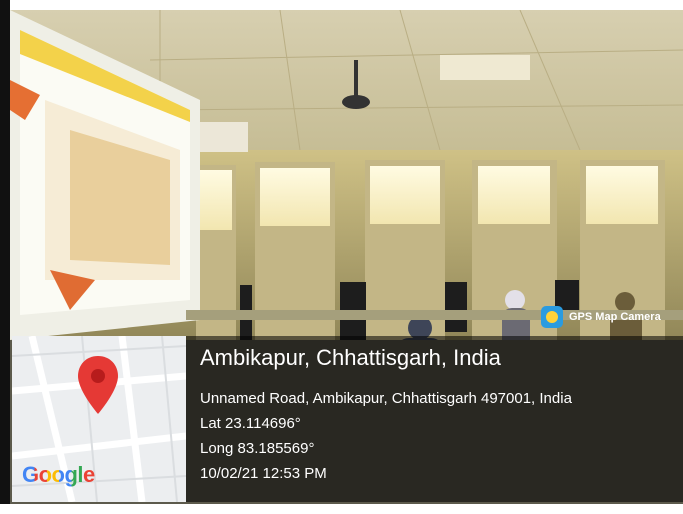  What do you see at coordinates (99, 419) in the screenshot?
I see `map-thumbnail: Google` at bounding box center [99, 419].